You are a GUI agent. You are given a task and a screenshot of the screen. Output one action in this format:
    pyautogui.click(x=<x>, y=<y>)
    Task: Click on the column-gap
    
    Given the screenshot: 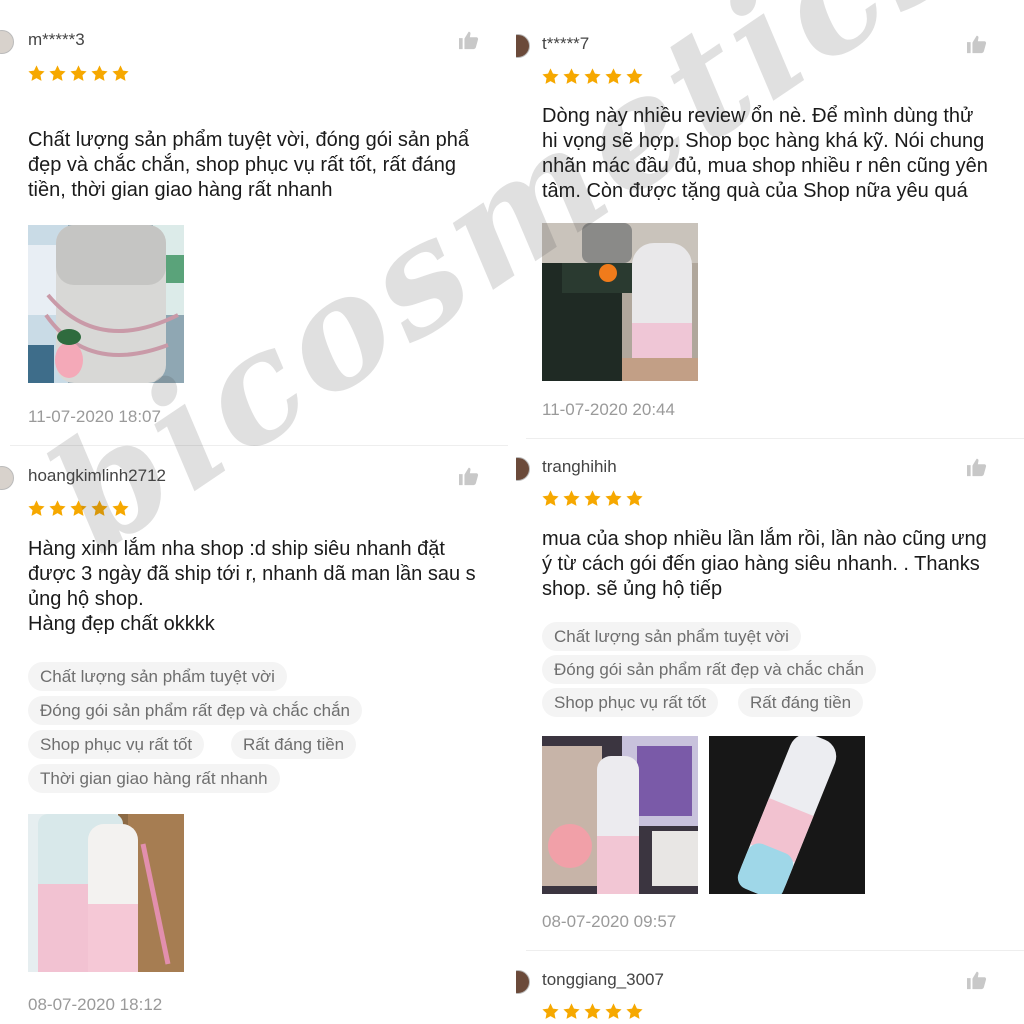 What is the action you would take?
    pyautogui.click(x=512, y=512)
    